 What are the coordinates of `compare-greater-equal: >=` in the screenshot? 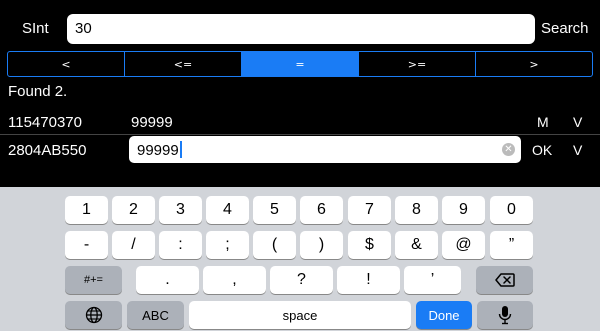 It's located at (417, 64).